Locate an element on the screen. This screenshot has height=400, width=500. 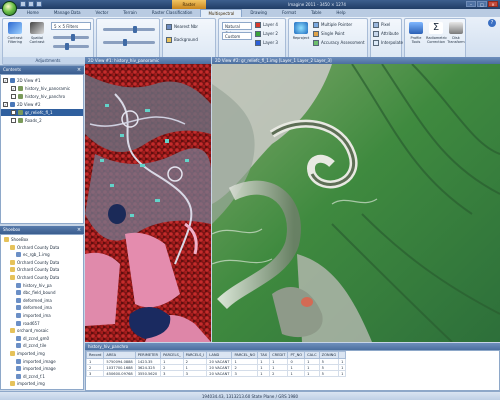
contents-layer-row: ✓ gr_reliefc_fl_1 is located at coordinates (42, 112).